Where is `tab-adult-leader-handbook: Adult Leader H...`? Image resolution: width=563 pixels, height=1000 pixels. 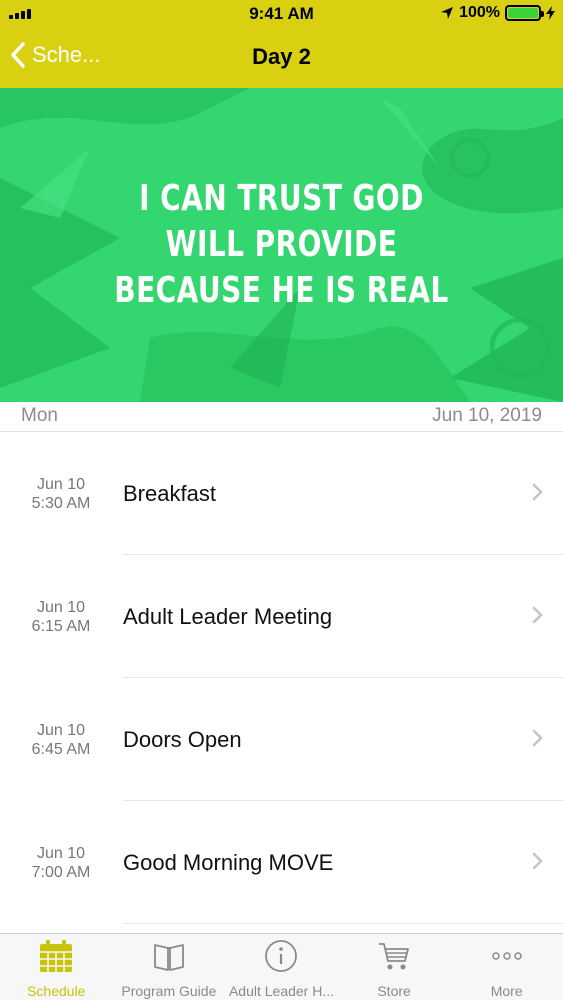 tab-adult-leader-handbook: Adult Leader H... is located at coordinates (281, 967).